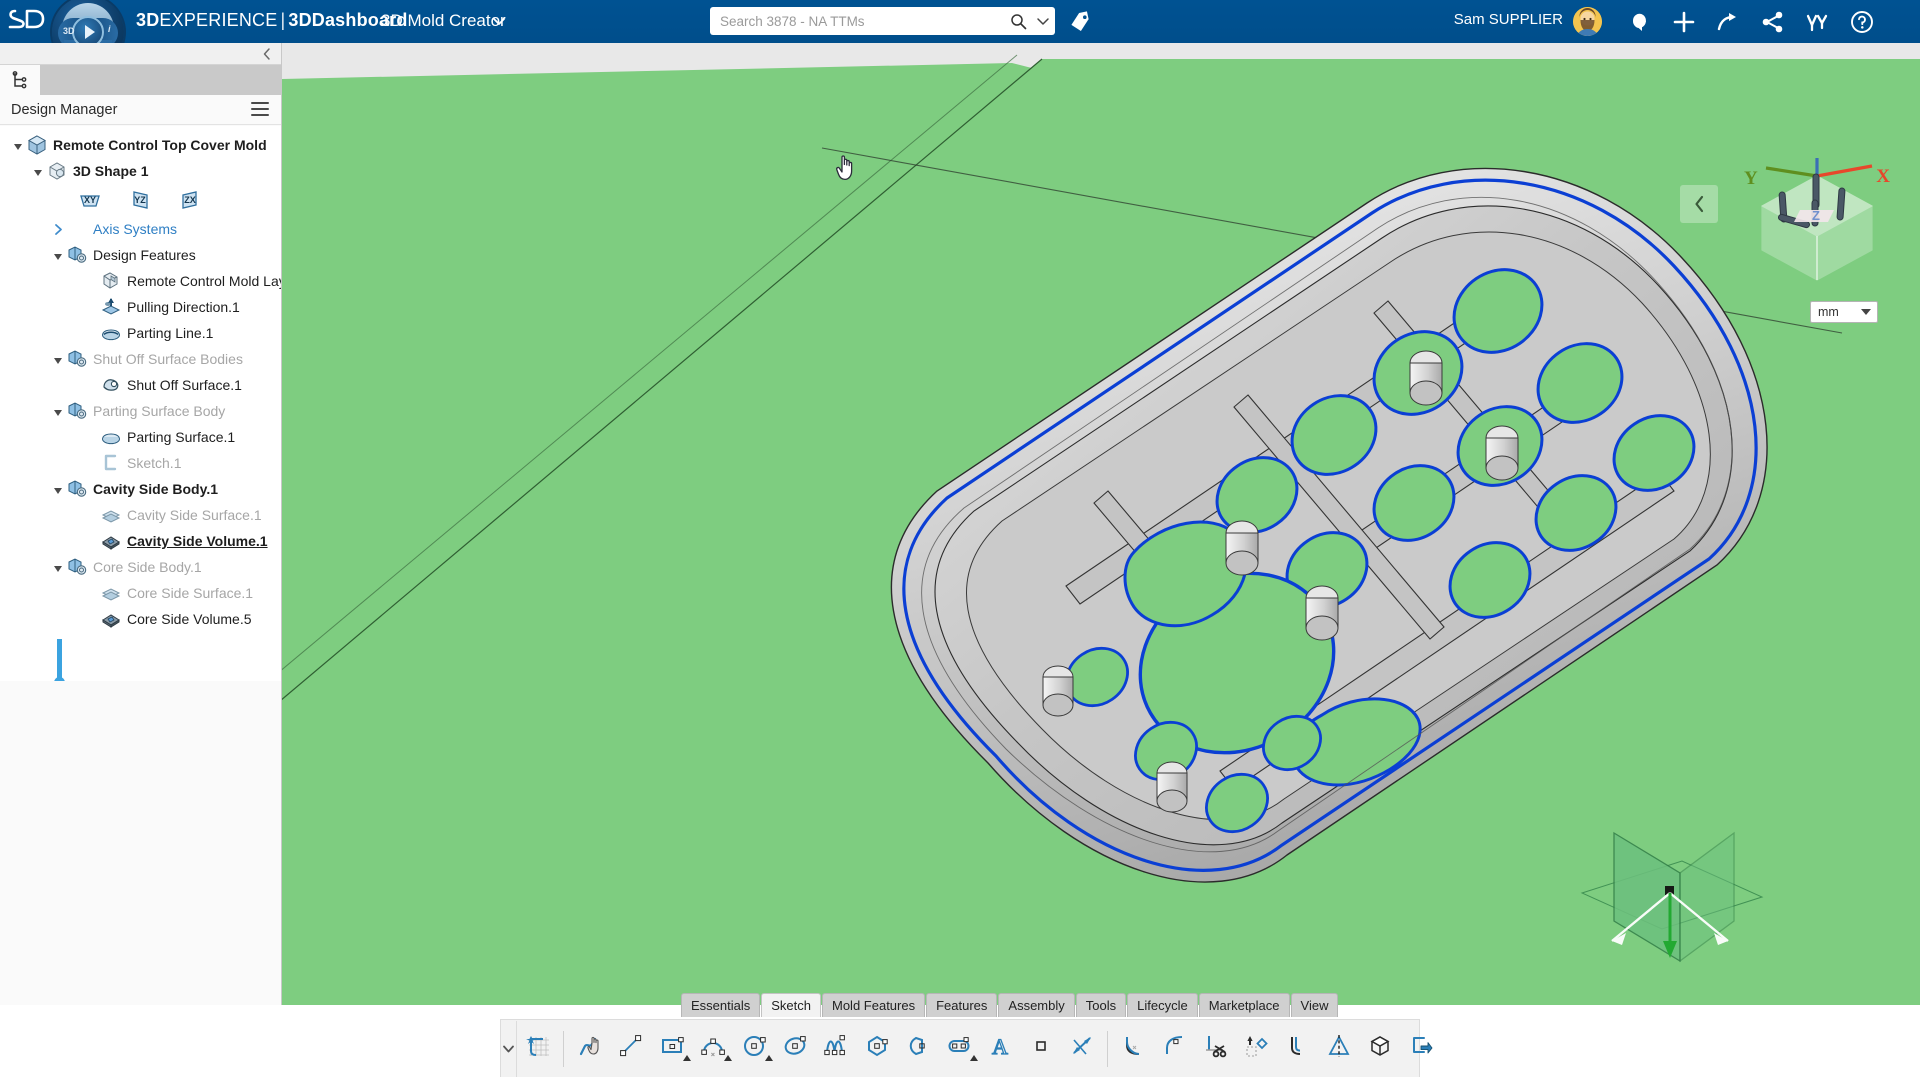 The width and height of the screenshot is (1920, 1080). I want to click on tree-item-cavity-side-surface-1: Cavity Side Surface.1, so click(140, 515).